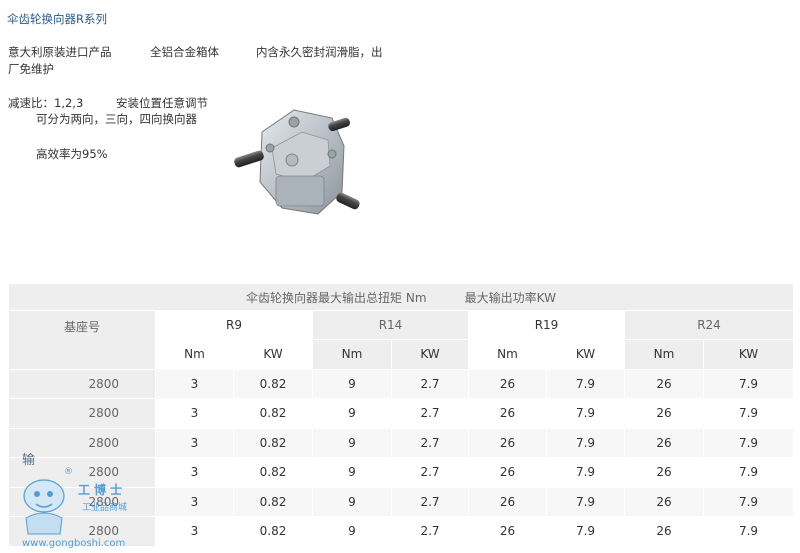  Describe the element at coordinates (709, 325) in the screenshot. I see `model-header-r24: R24` at that location.